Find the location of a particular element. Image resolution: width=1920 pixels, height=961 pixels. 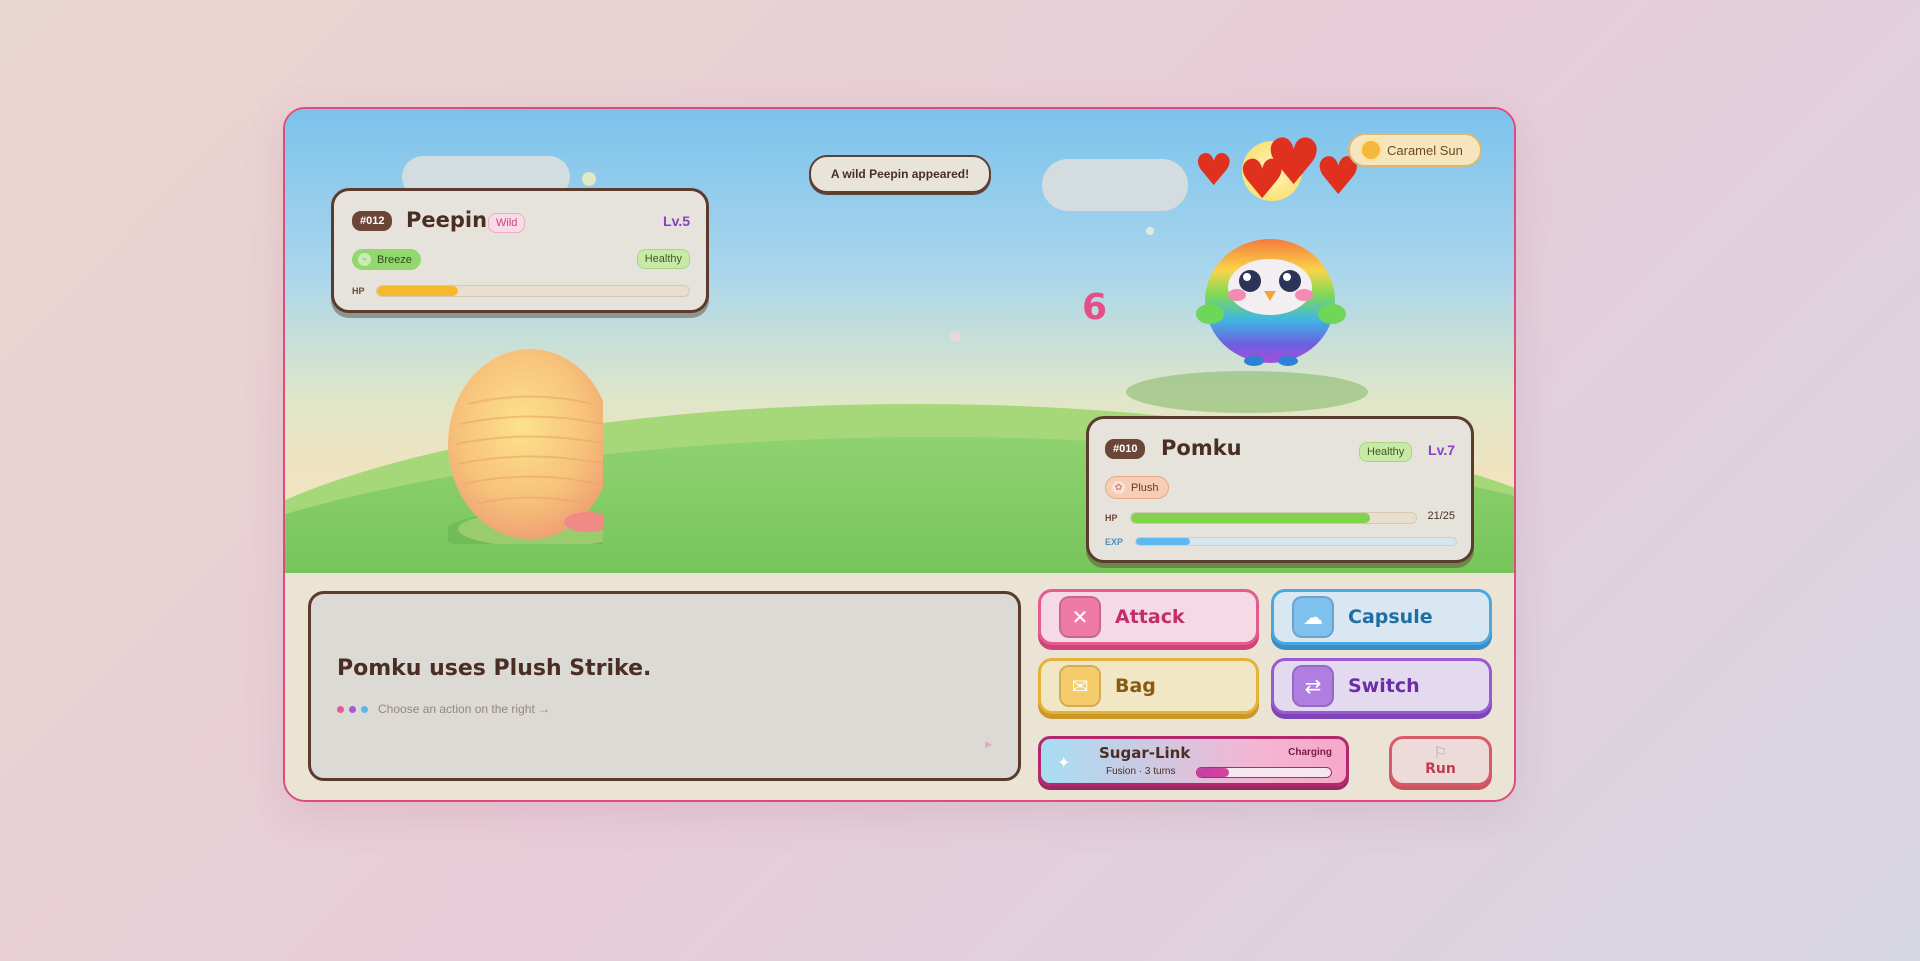

run-label: Run is located at coordinates (1440, 769).